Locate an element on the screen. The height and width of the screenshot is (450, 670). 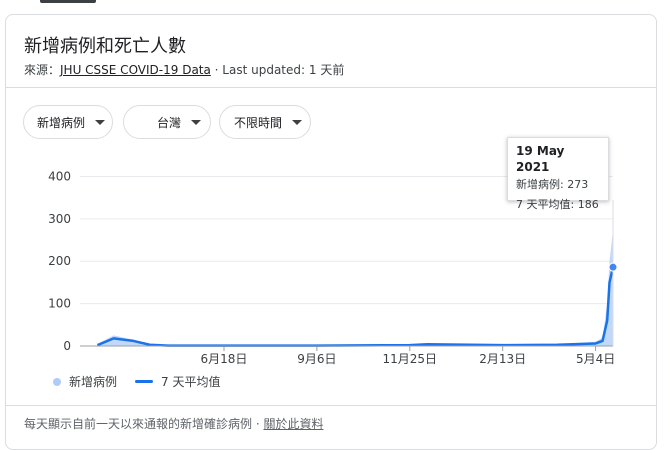
y-tick-label: 300 is located at coordinates (59, 219).